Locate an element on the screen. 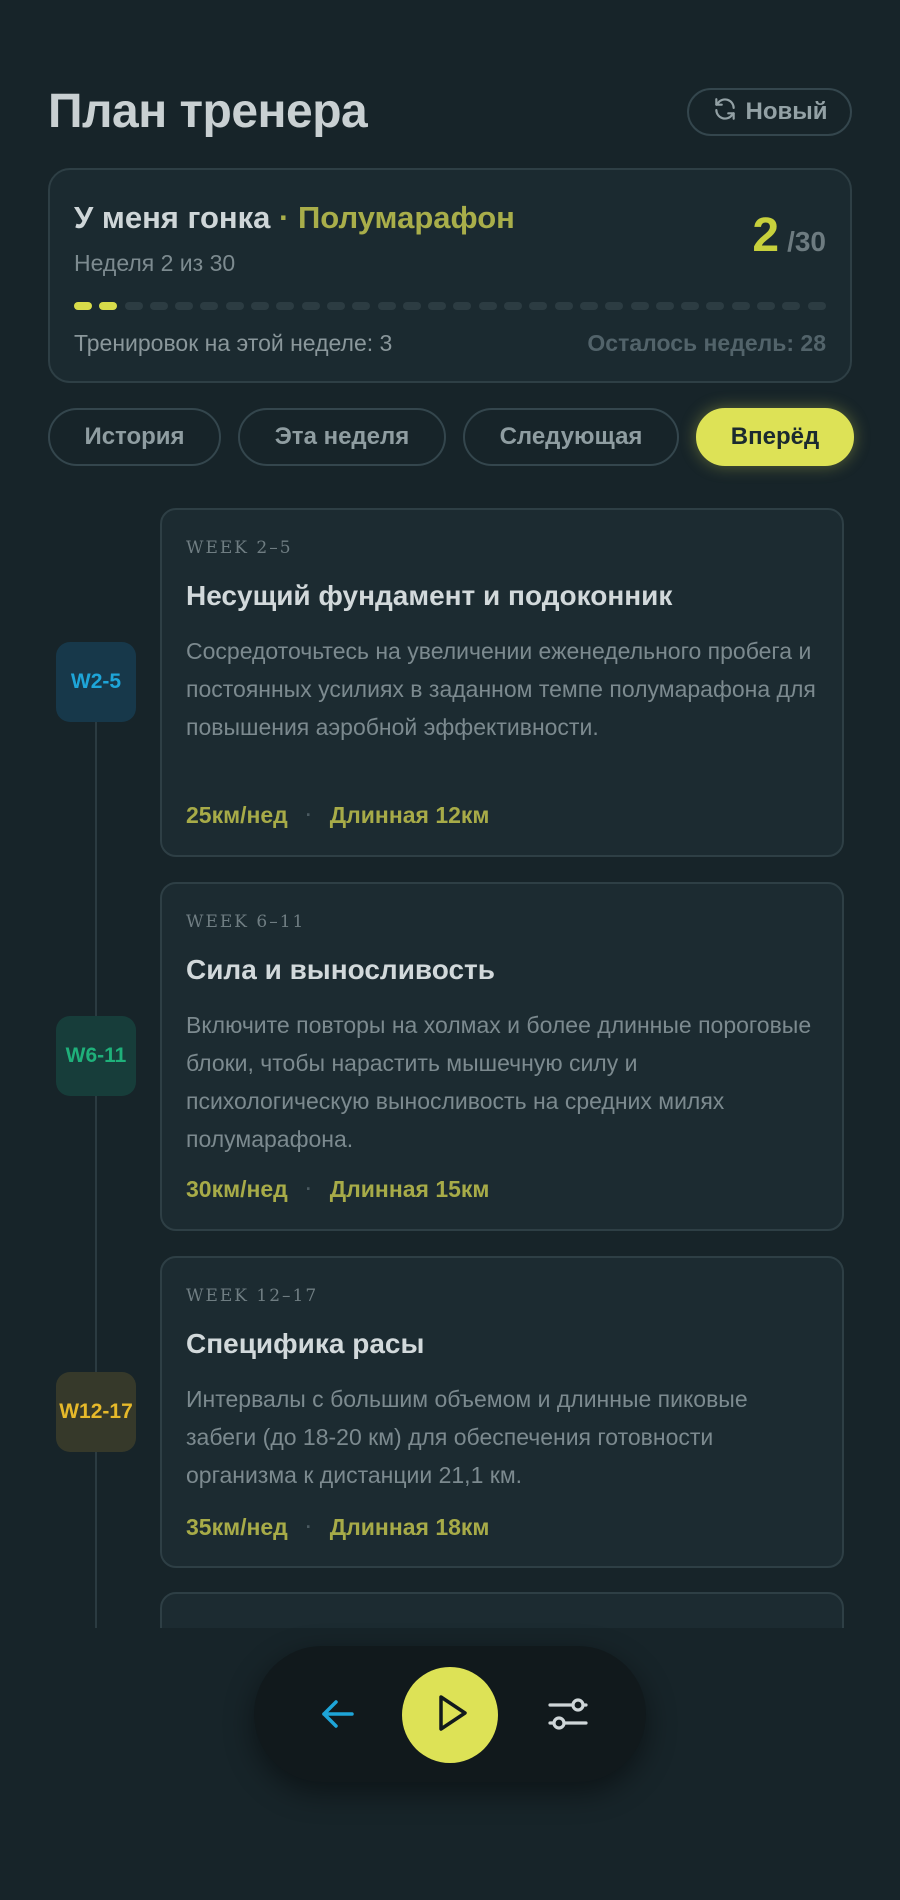 This screenshot has width=900, height=1900. plan-title-prefix: У меня гонка is located at coordinates (172, 217).